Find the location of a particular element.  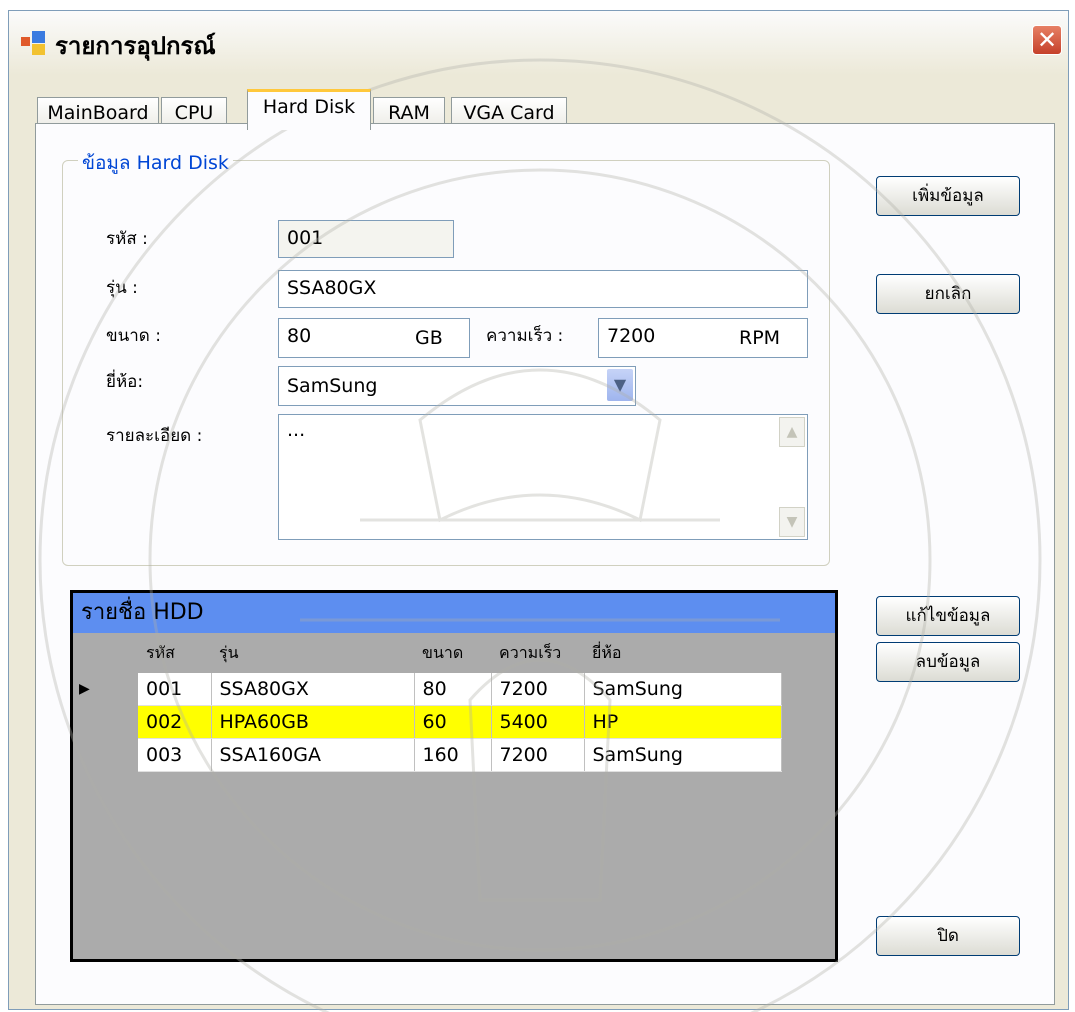

id-label: รหัส : is located at coordinates (127, 239).